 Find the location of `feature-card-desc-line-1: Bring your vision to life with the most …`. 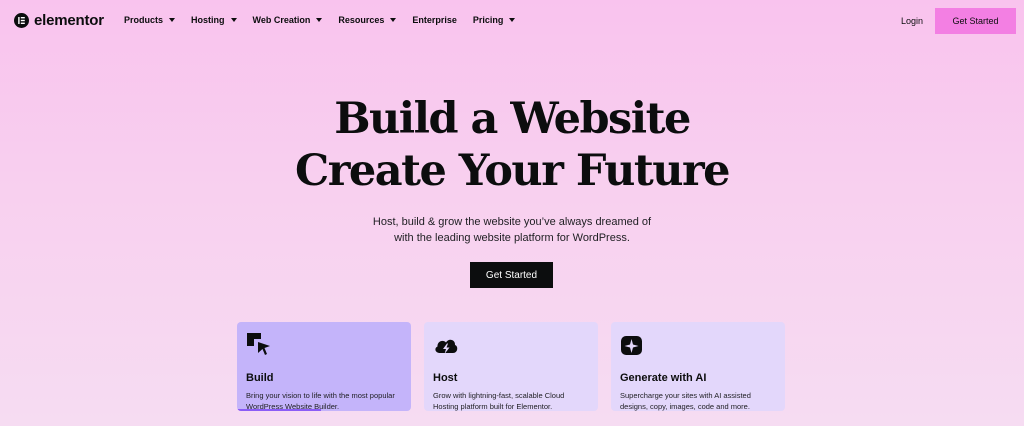

feature-card-desc-line-1: Bring your vision to life with the most … is located at coordinates (320, 395).